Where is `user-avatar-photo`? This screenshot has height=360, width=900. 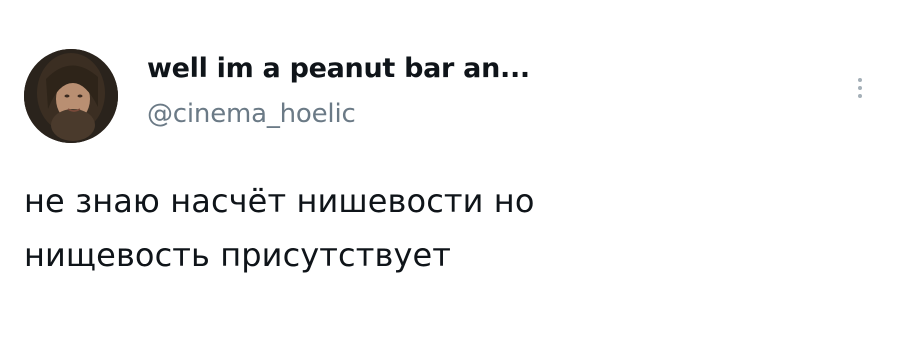 user-avatar-photo is located at coordinates (71, 96).